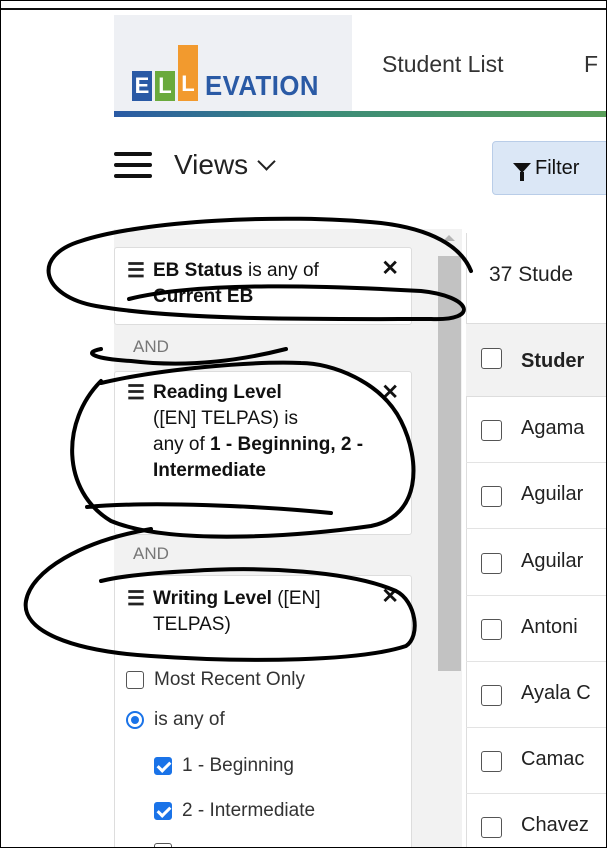 The image size is (607, 848). Describe the element at coordinates (449, 238) in the screenshot. I see `scroll-up-arrow-icon` at that location.